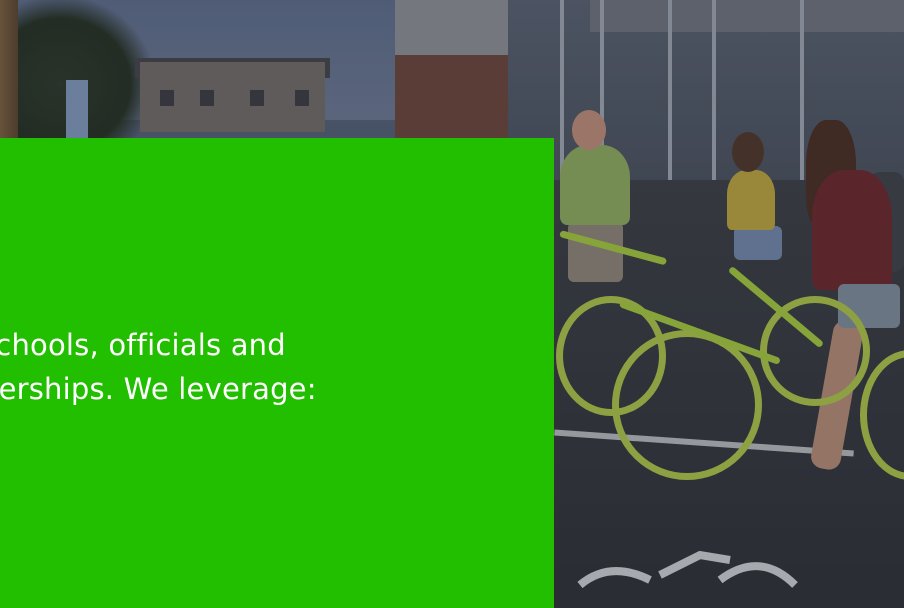  I want to click on description-line-1: schools, officials and, so click(143, 345).